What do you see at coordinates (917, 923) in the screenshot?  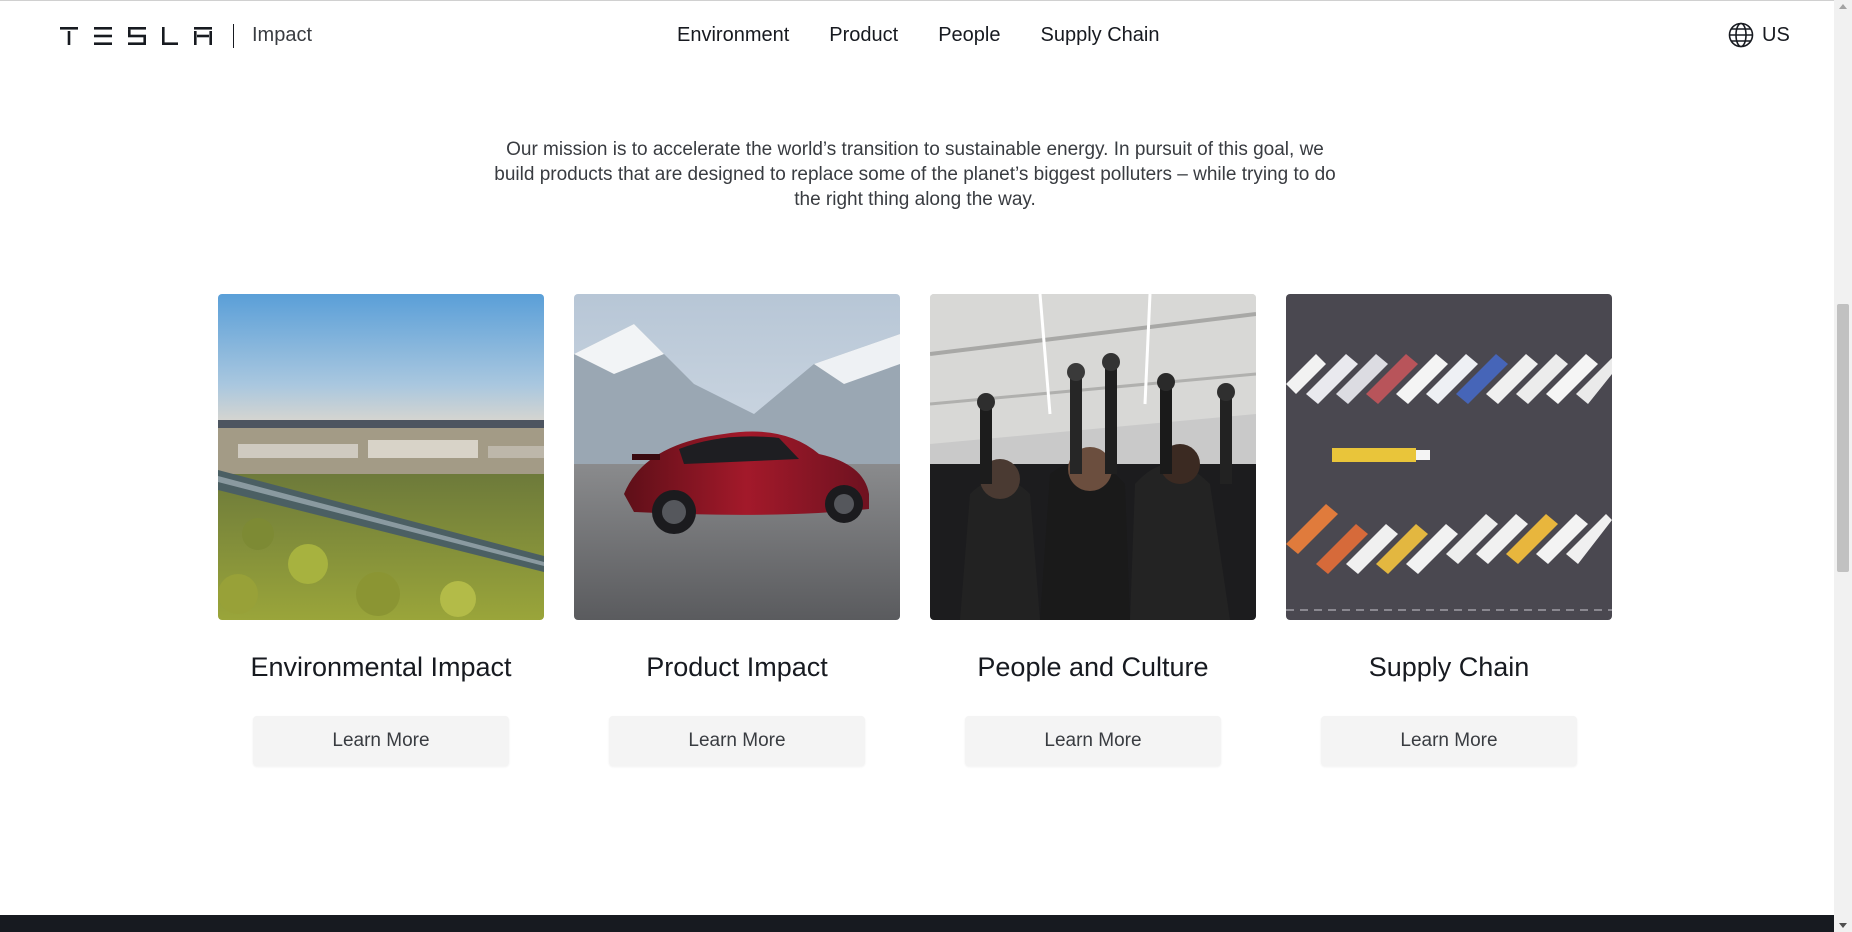 I see `footer-band` at bounding box center [917, 923].